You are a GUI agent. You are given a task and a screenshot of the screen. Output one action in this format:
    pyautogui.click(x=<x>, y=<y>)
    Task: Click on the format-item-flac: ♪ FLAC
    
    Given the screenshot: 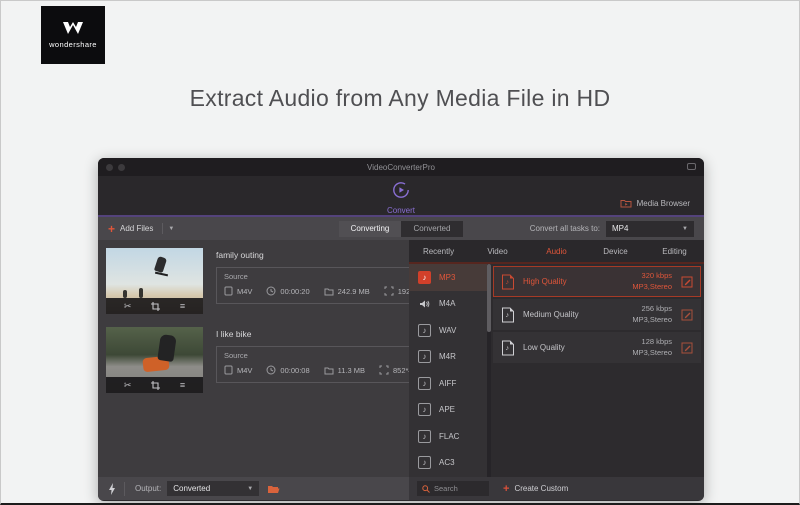 What is the action you would take?
    pyautogui.click(x=450, y=436)
    